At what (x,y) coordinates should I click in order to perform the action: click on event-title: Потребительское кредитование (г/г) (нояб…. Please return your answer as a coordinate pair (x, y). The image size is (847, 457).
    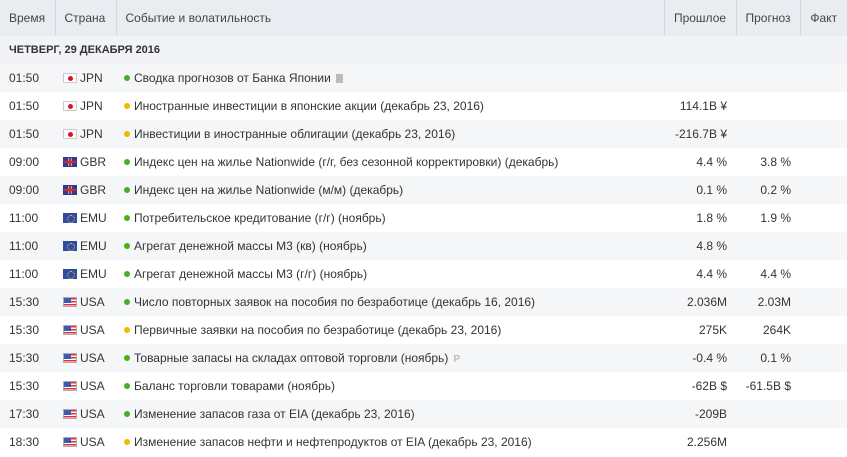
    Looking at the image, I should click on (260, 218).